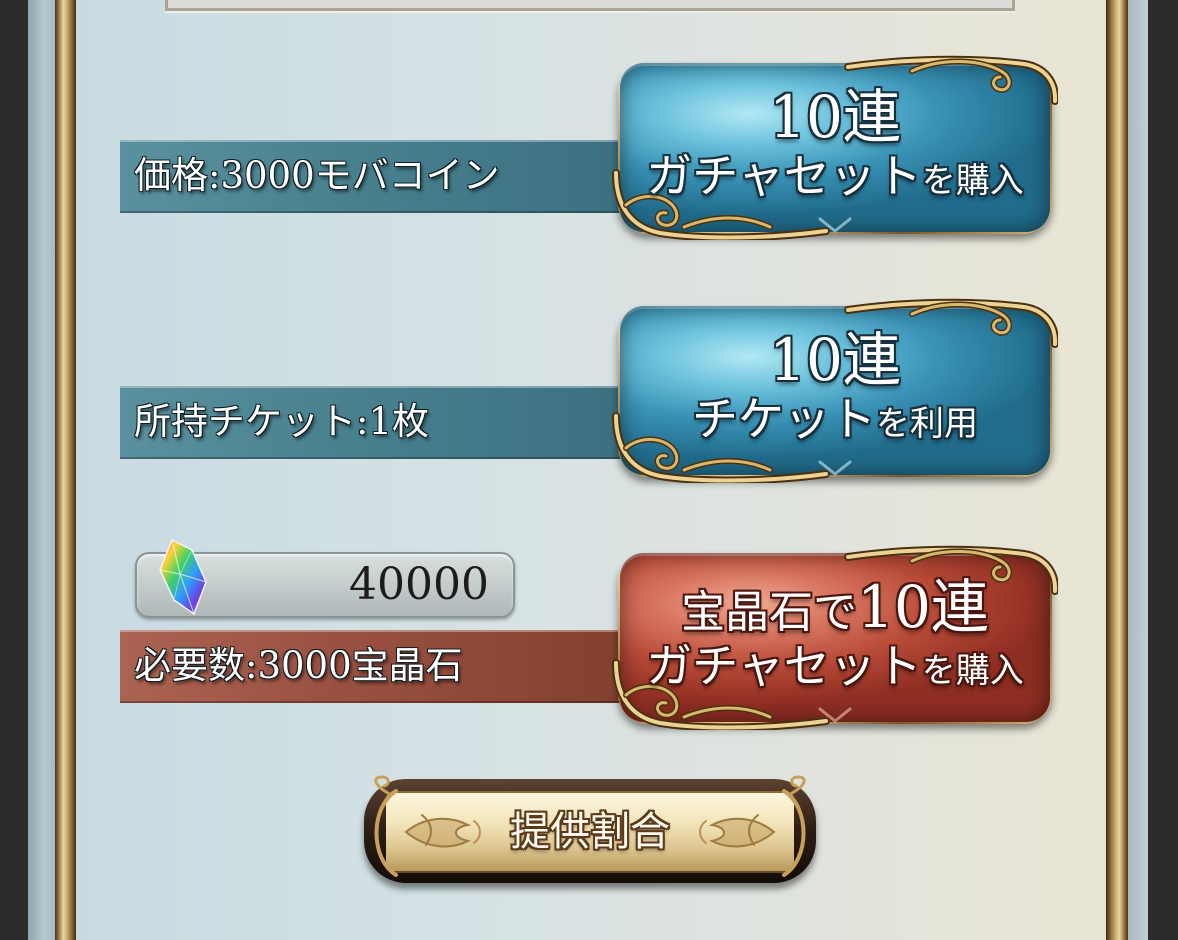 The width and height of the screenshot is (1178, 940). What do you see at coordinates (784, 419) in the screenshot?
I see `button-action-main: チケット` at bounding box center [784, 419].